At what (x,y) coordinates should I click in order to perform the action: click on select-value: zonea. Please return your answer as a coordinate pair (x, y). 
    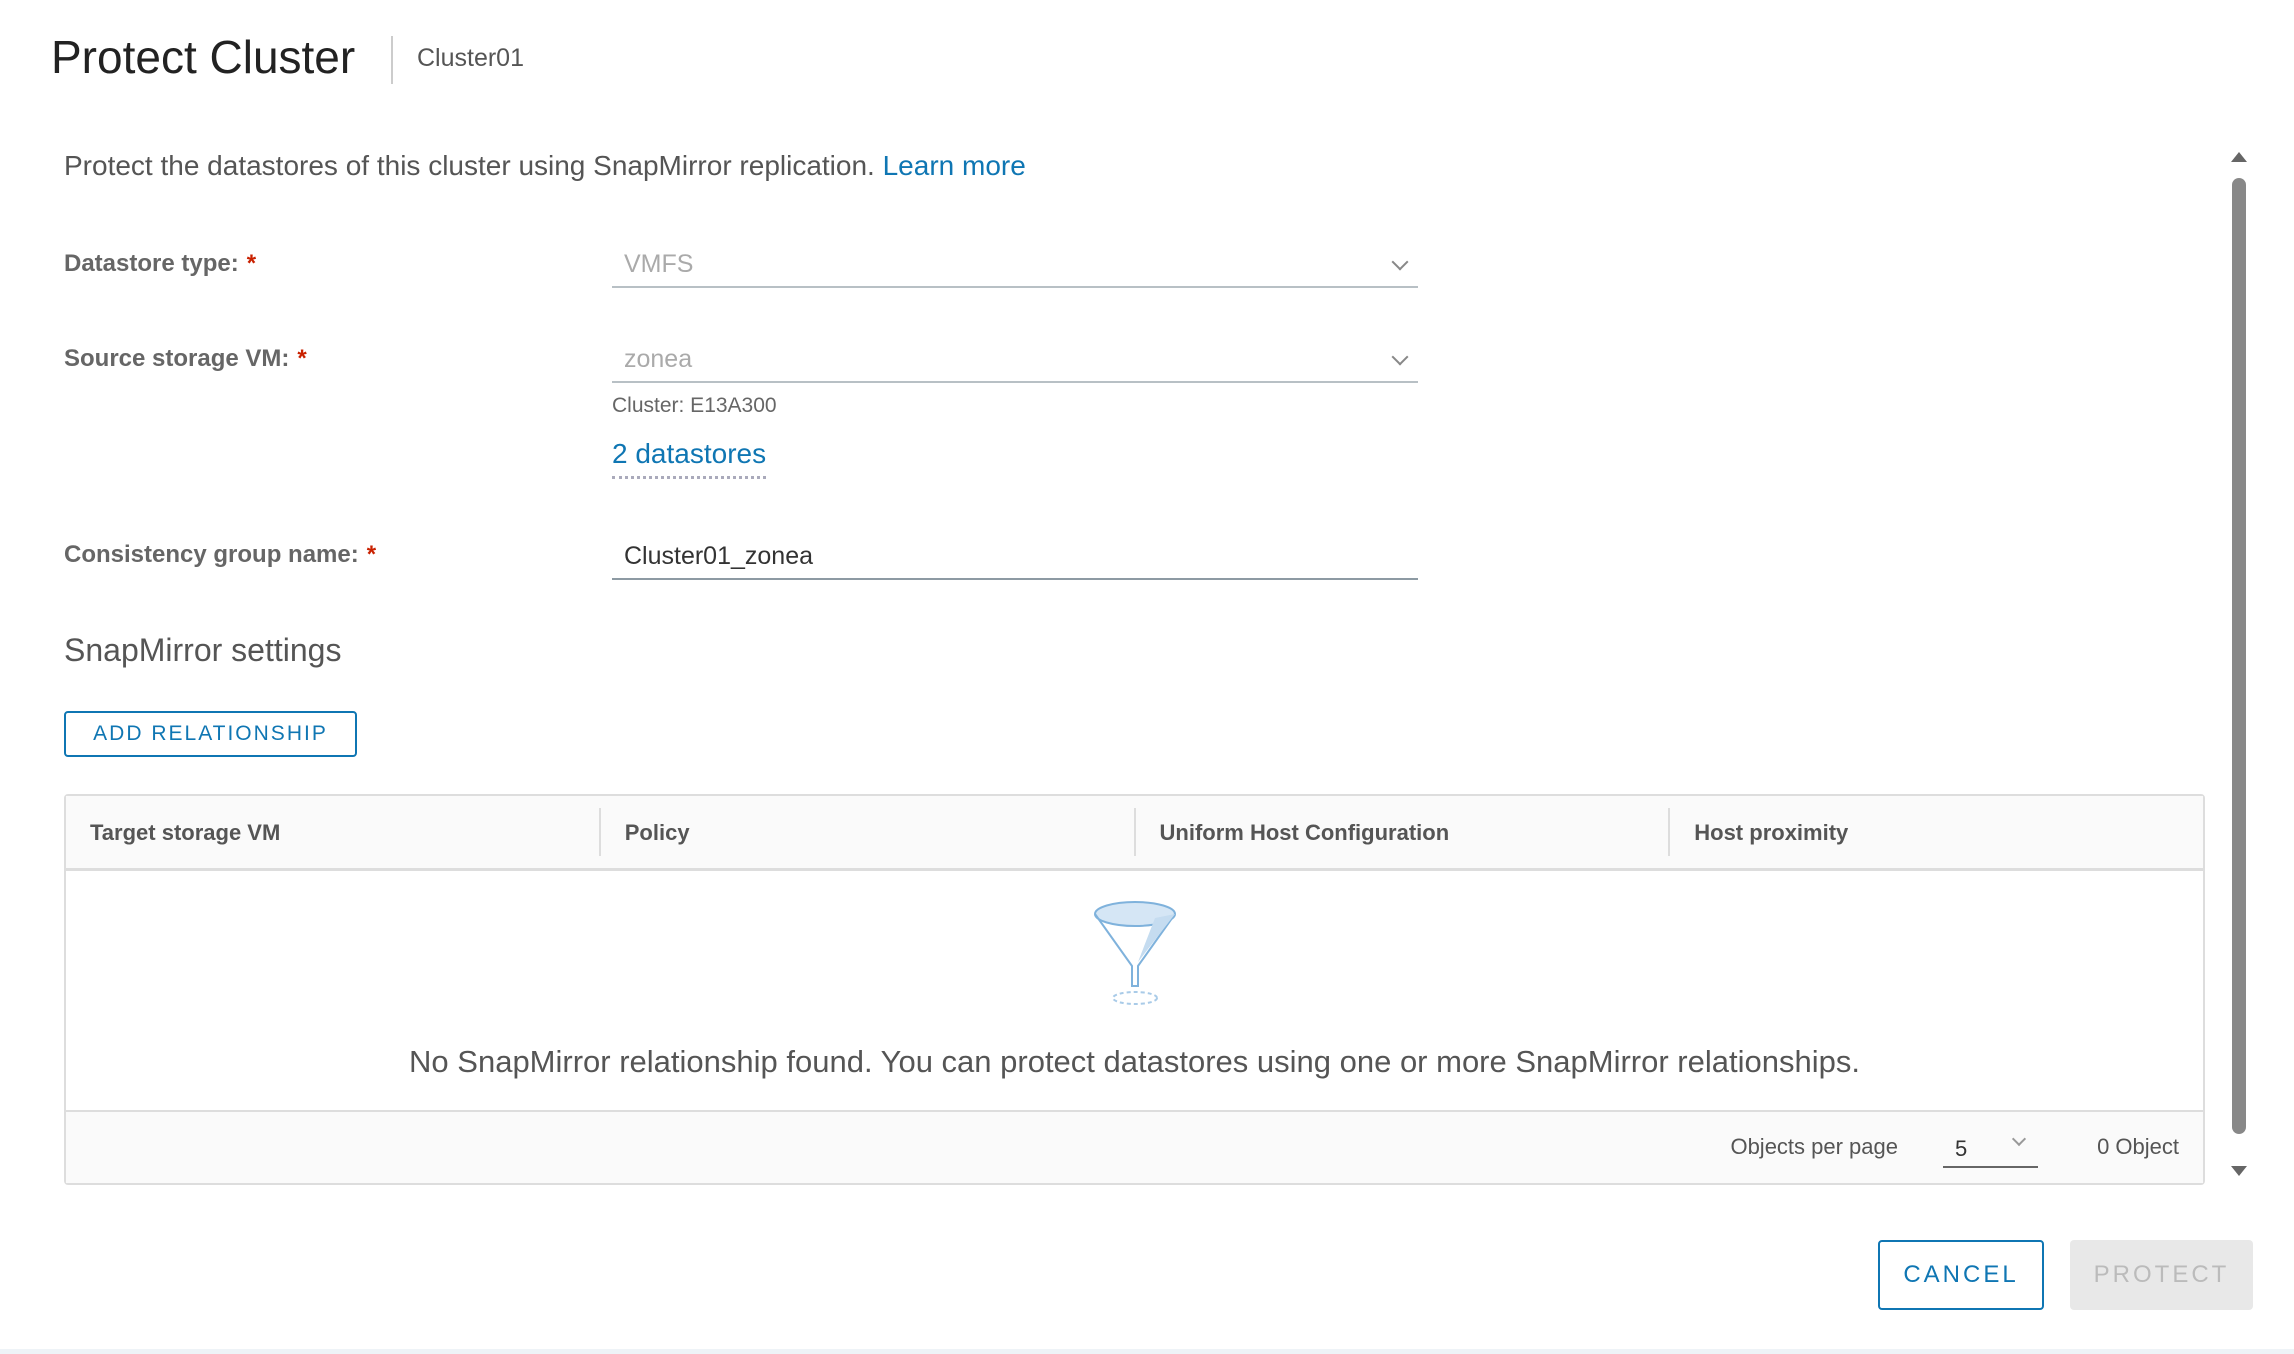
    Looking at the image, I should click on (658, 359).